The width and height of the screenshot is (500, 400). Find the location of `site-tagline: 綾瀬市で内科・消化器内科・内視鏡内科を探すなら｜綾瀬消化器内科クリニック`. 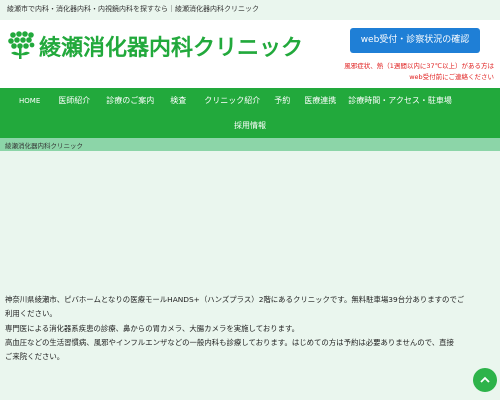

site-tagline: 綾瀬市で内科・消化器内科・内視鏡内科を探すなら｜綾瀬消化器内科クリニック is located at coordinates (133, 9).